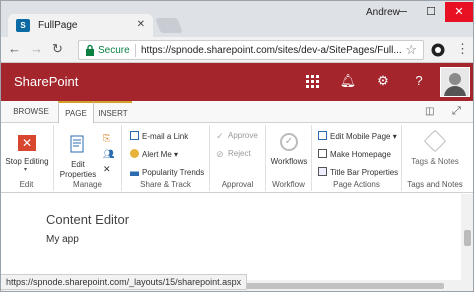 The width and height of the screenshot is (474, 292). Describe the element at coordinates (134, 135) in the screenshot. I see `envelope-icon` at that location.